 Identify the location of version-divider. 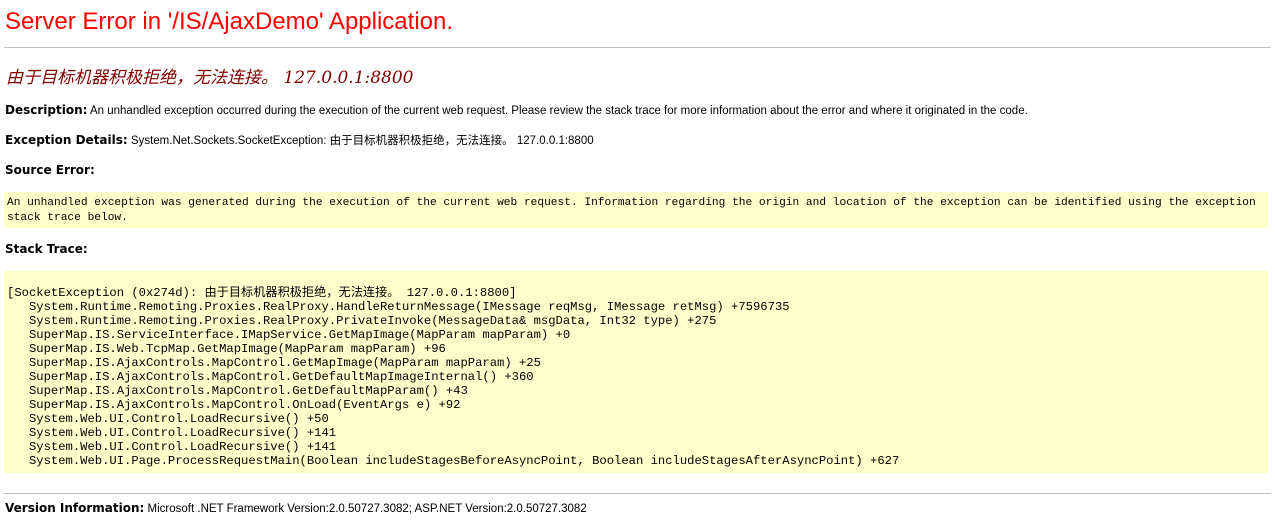
(637, 493).